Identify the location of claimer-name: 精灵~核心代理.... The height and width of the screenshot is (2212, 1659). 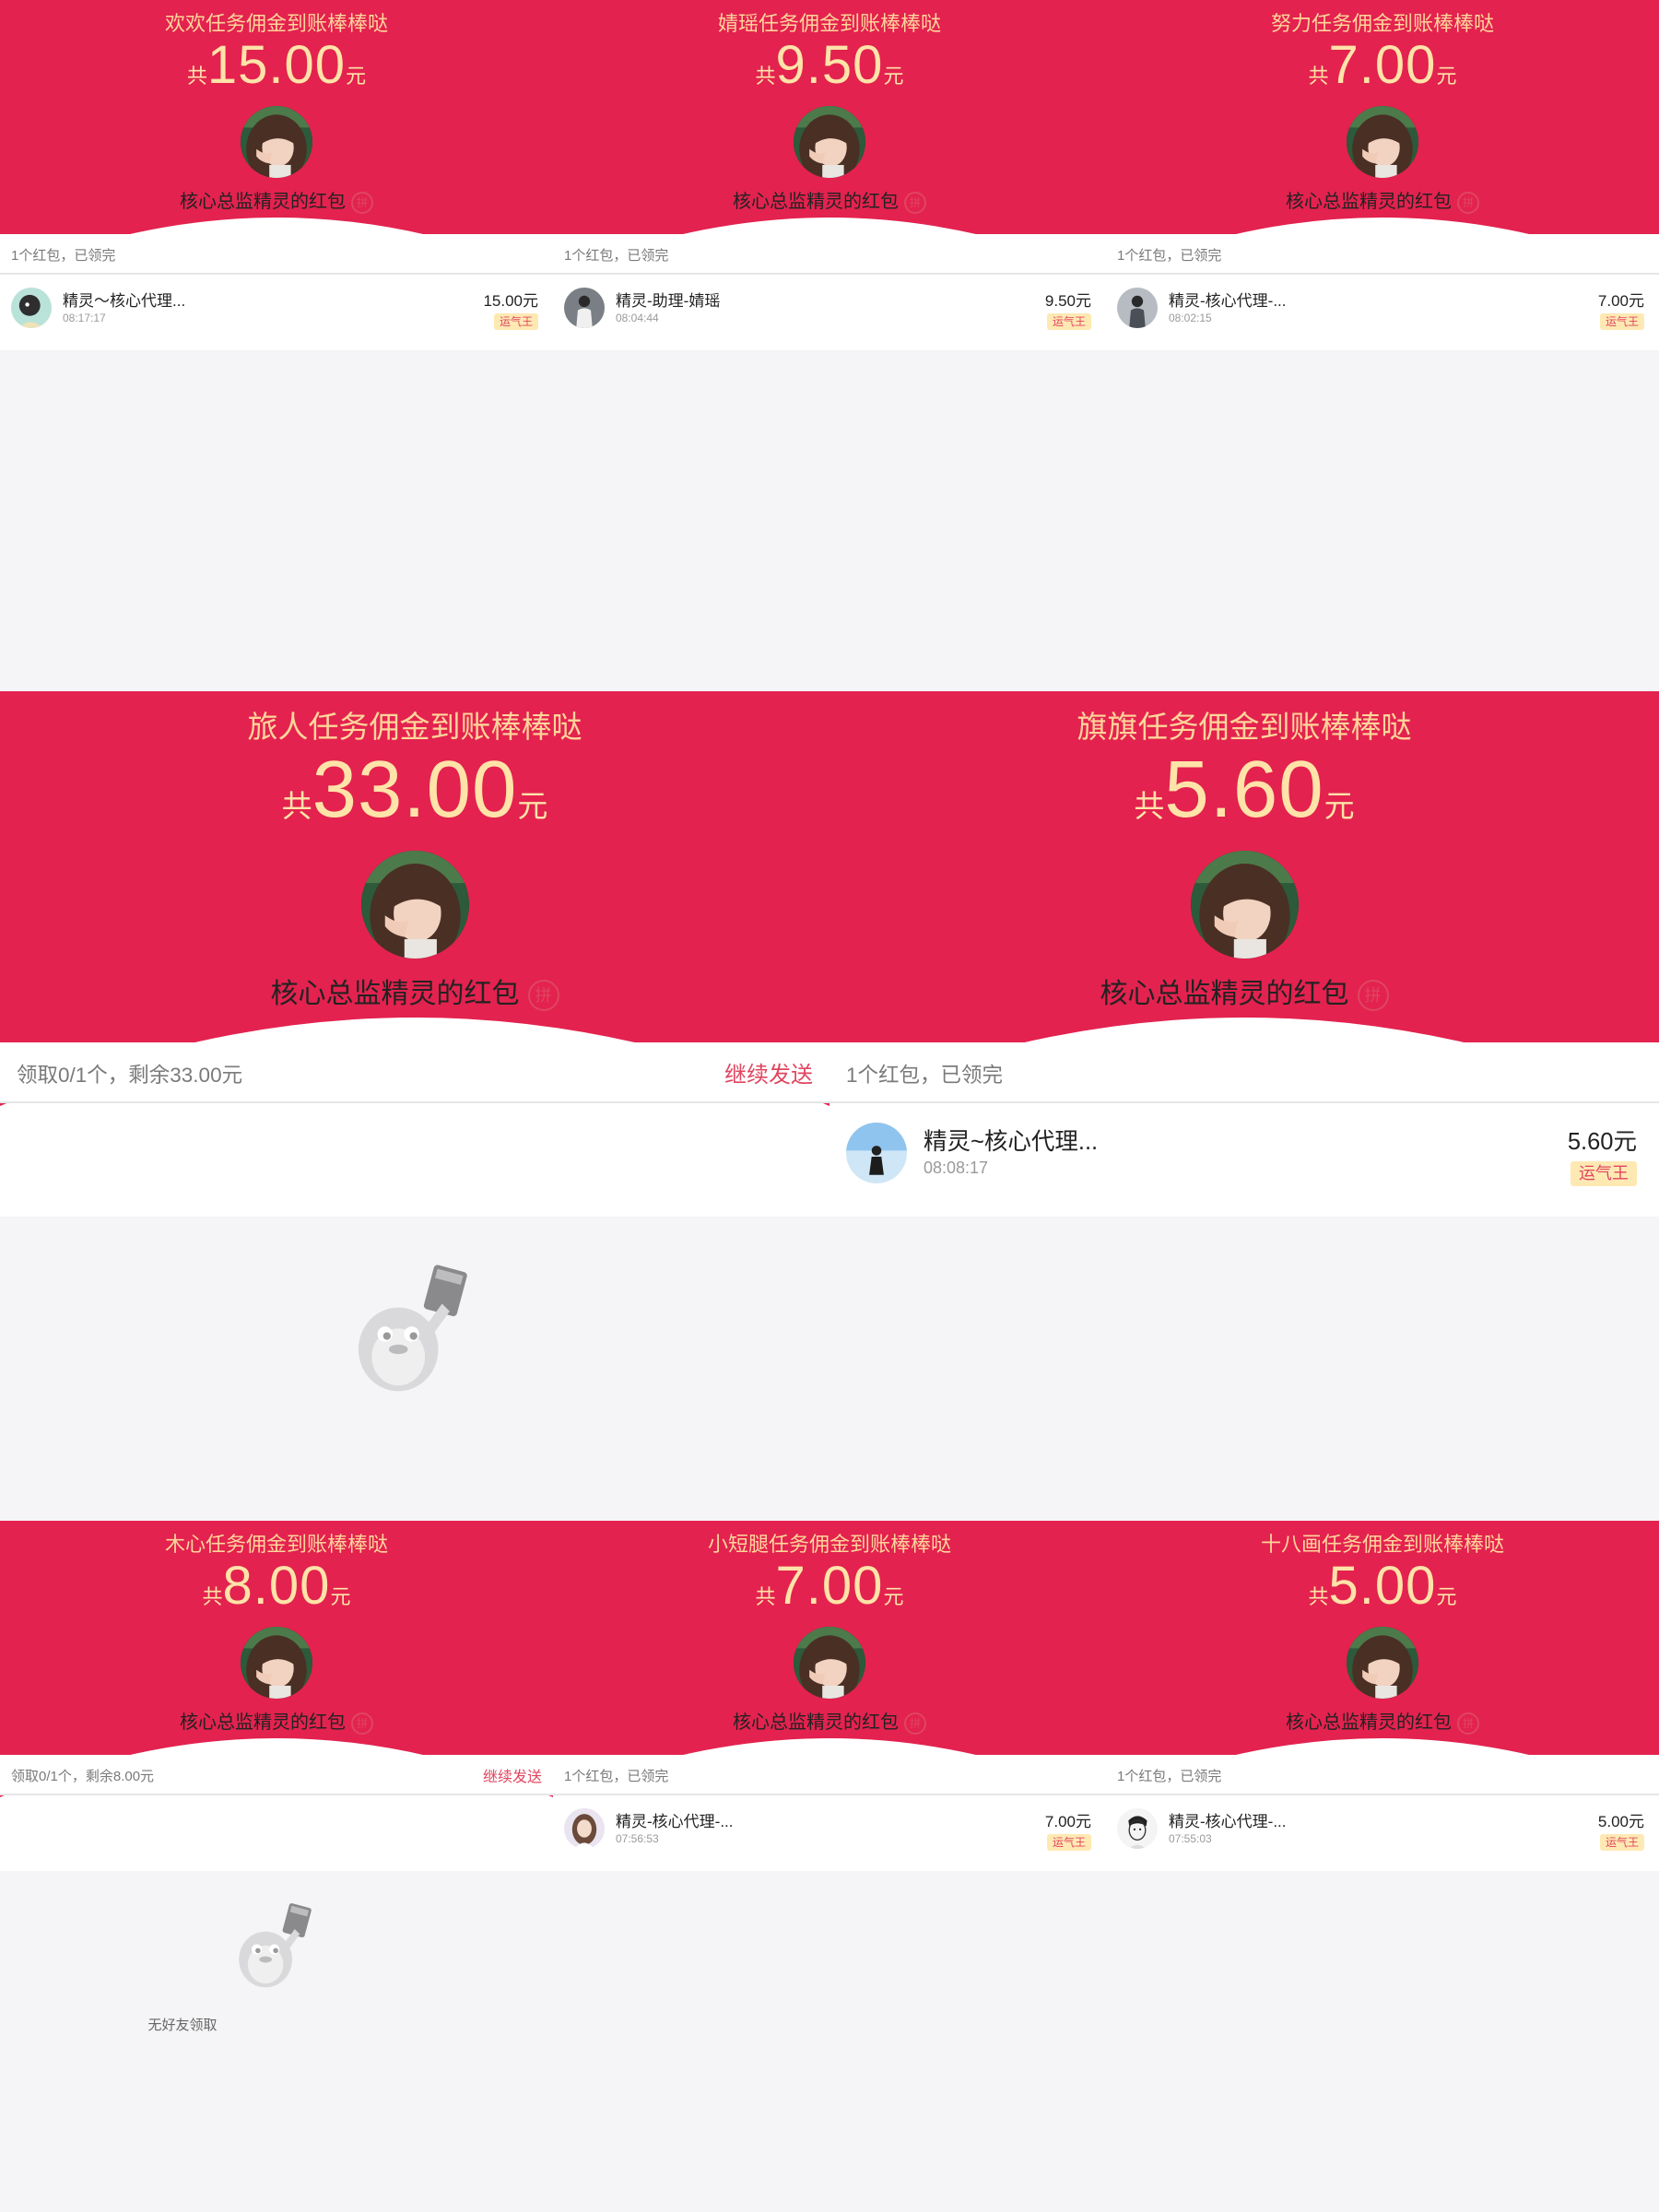
(1011, 1142).